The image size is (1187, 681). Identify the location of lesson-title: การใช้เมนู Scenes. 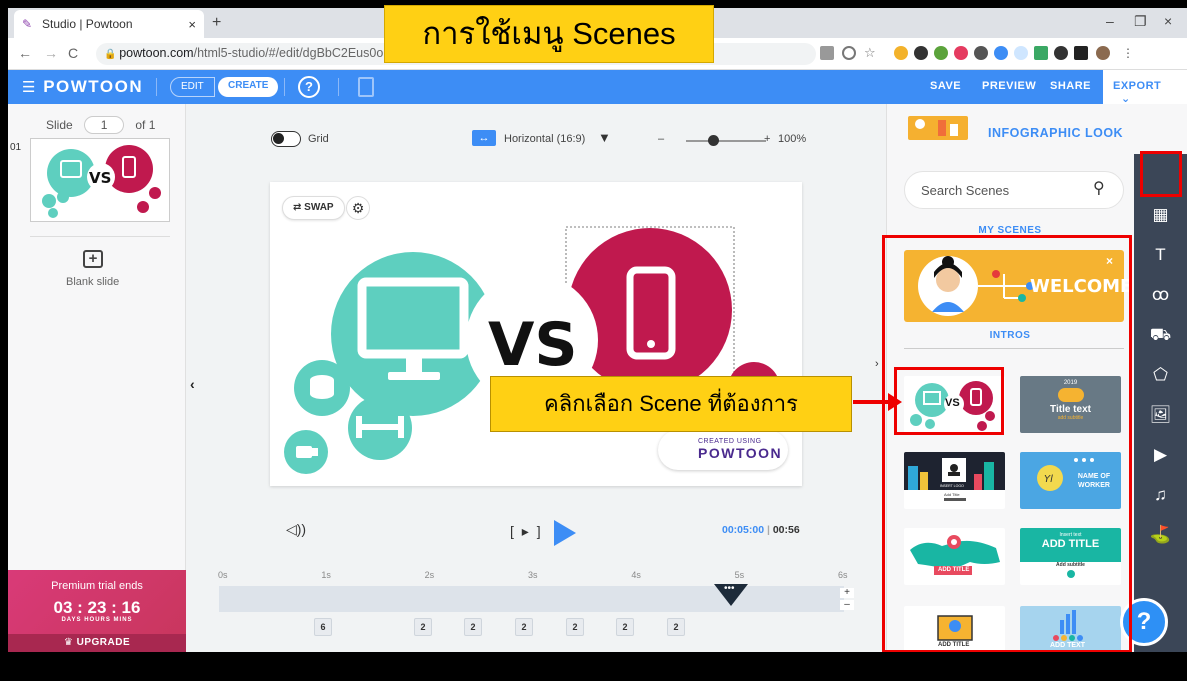
(549, 34).